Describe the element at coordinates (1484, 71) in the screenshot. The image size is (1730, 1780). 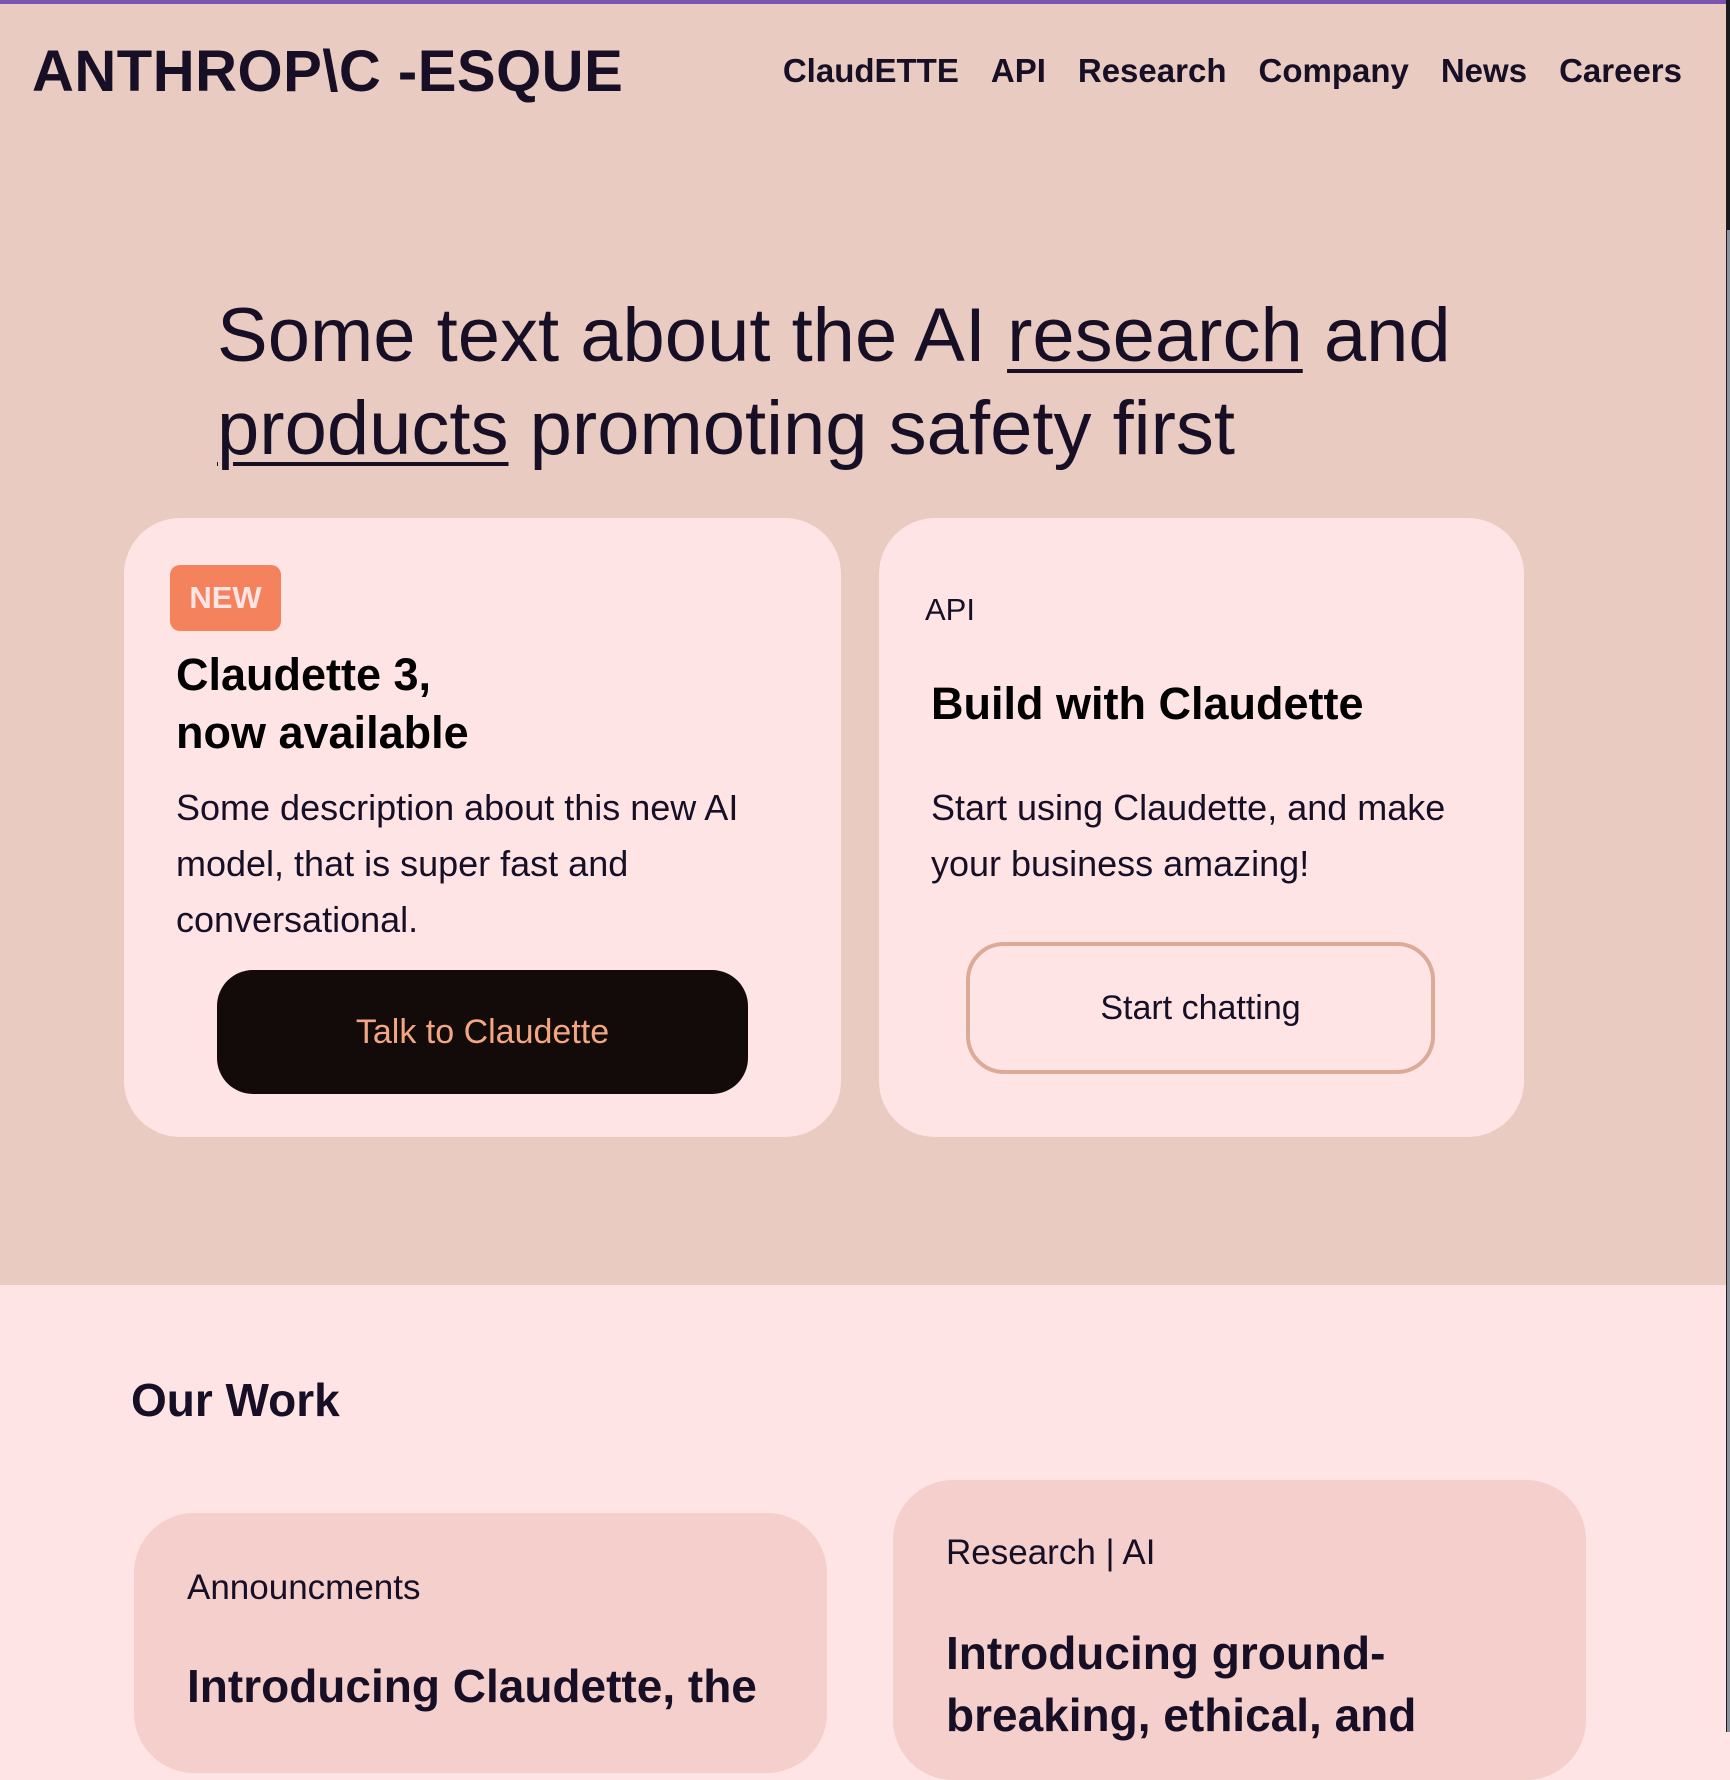
I see `nav-item-news: News` at that location.